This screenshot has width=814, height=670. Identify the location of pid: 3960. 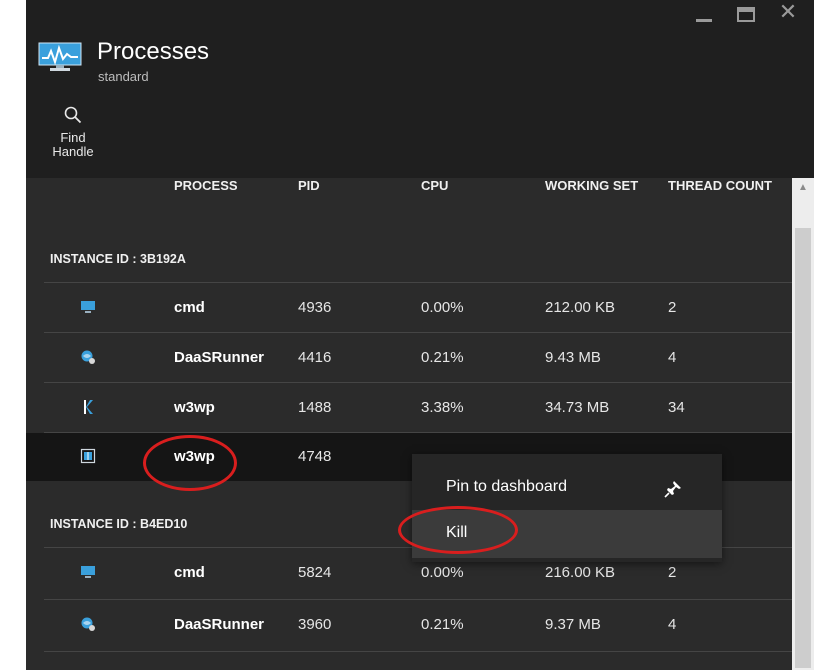
(315, 624).